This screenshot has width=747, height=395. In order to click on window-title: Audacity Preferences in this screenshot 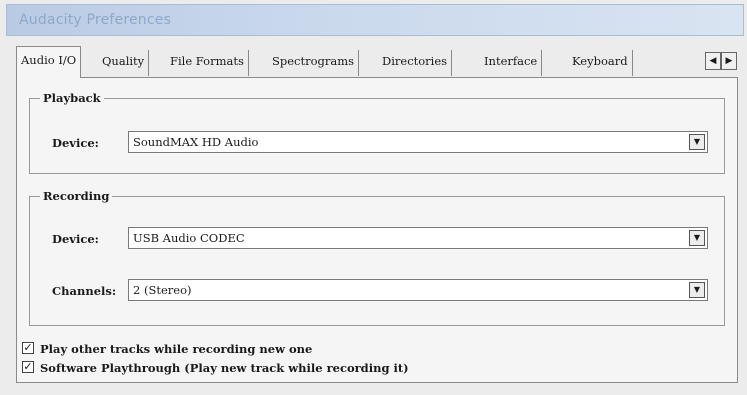, I will do `click(95, 20)`.